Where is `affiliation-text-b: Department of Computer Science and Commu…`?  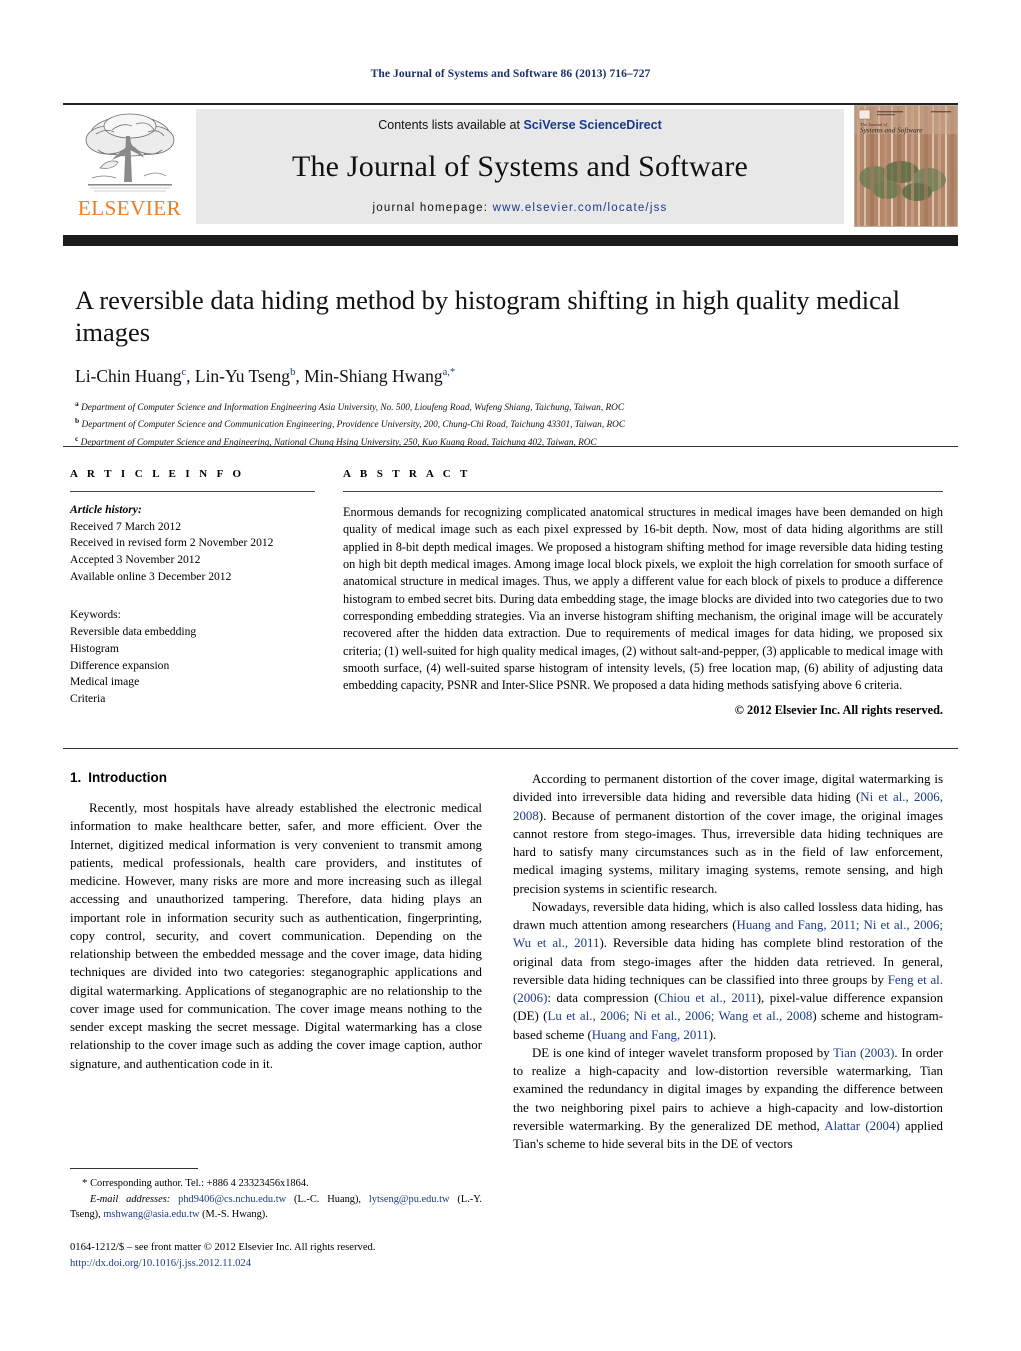
affiliation-text-b: Department of Computer Science and Commu… is located at coordinates (353, 425).